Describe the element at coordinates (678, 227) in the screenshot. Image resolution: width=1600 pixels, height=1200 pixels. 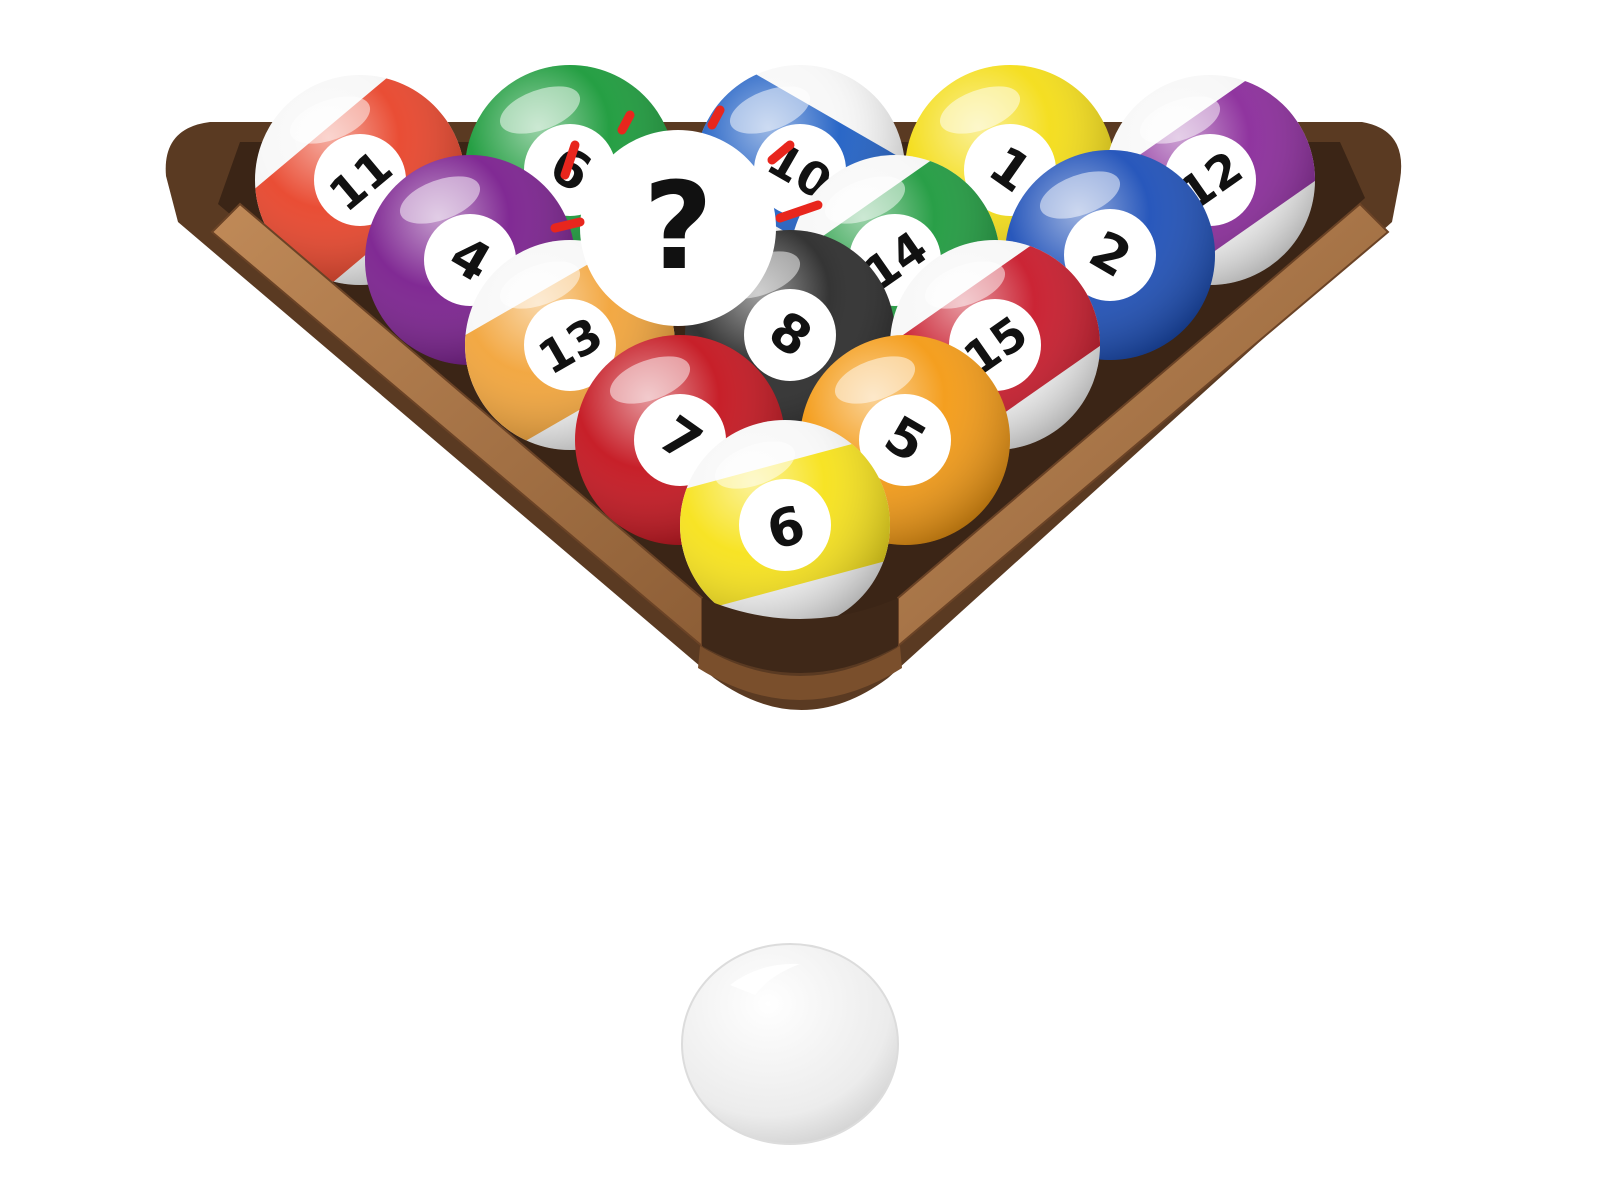
I see `mystery-ball-label: ?` at that location.